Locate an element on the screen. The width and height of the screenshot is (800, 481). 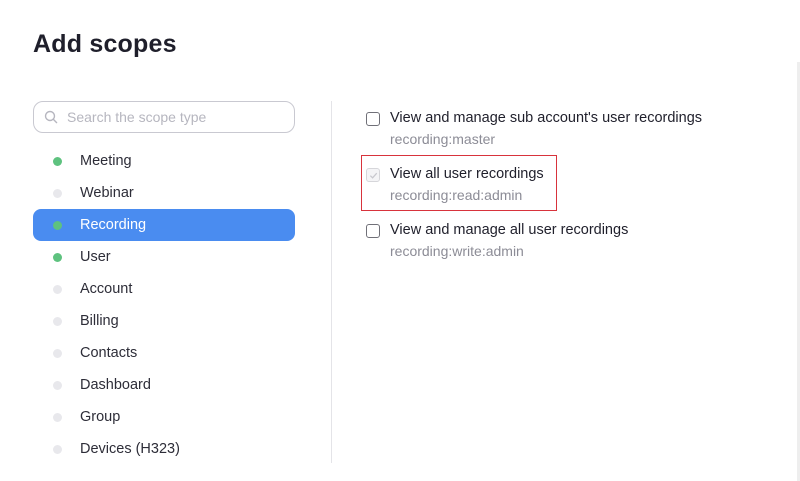
sidebar-item-label: Webinar is located at coordinates (107, 193).